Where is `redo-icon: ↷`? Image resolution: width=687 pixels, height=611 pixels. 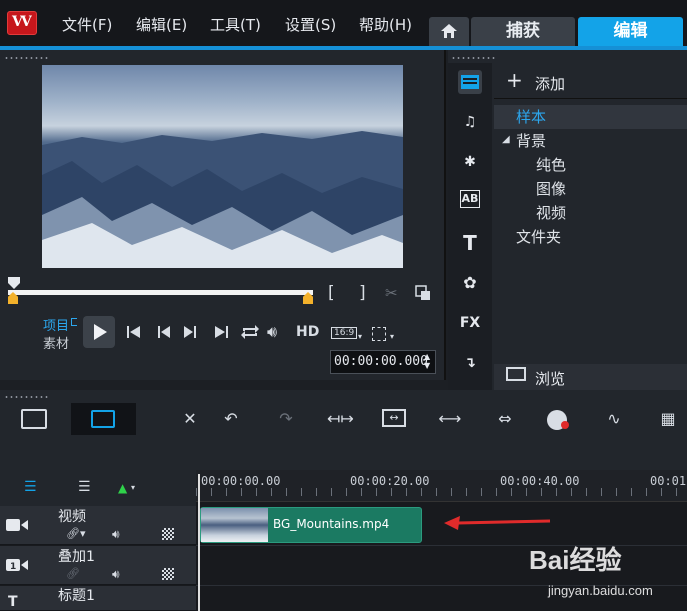 redo-icon: ↷ is located at coordinates (286, 420).